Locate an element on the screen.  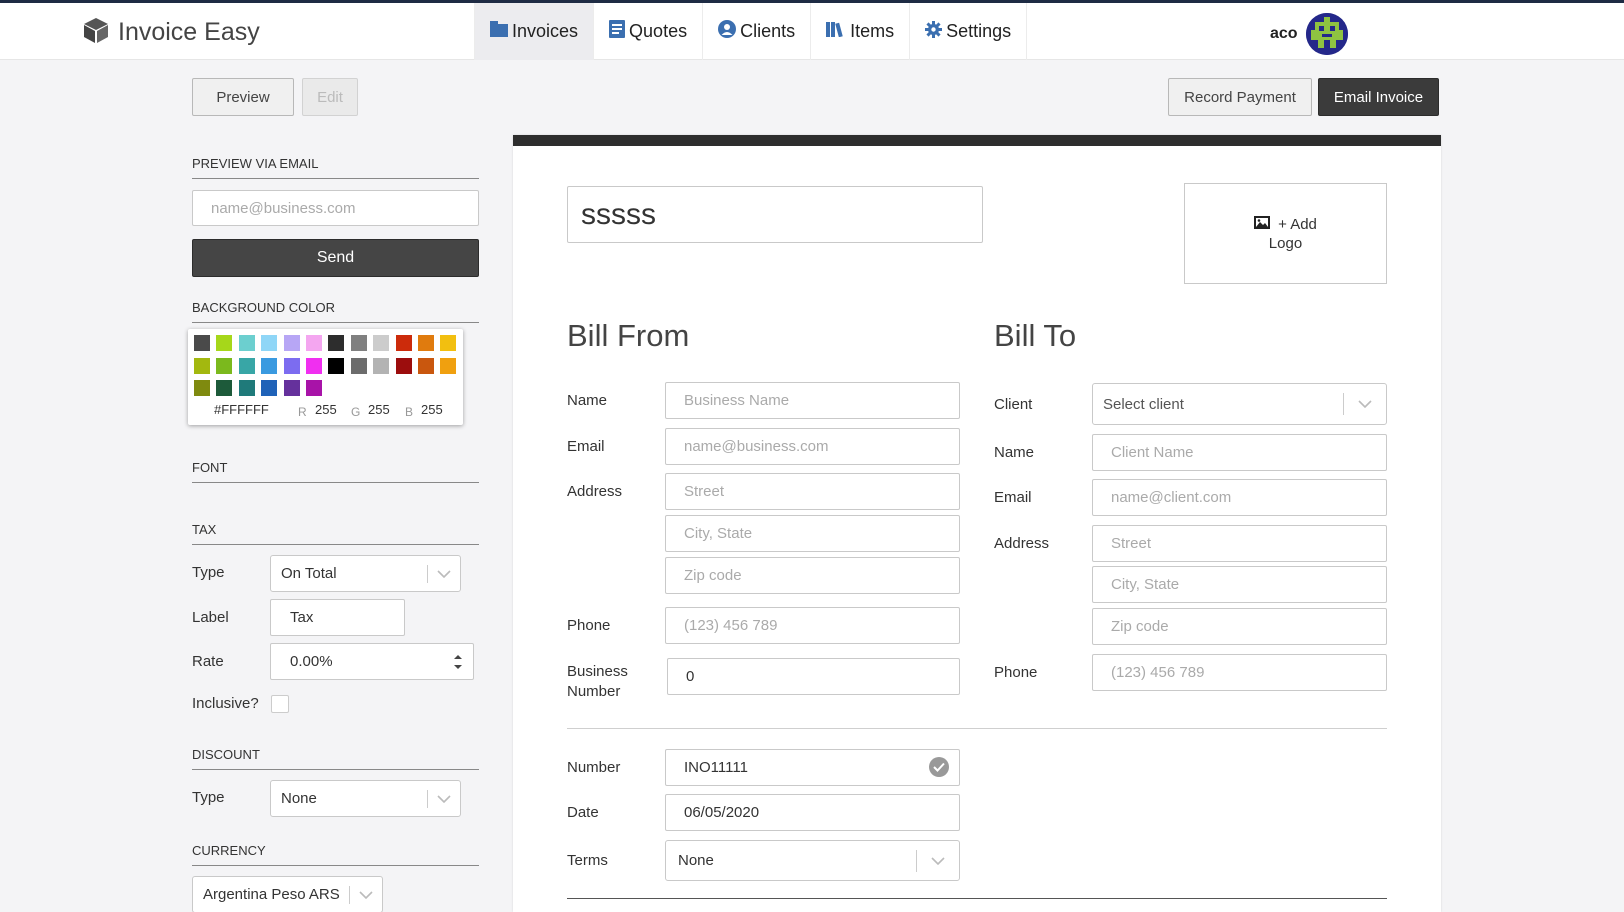
from-phone-label: Phone is located at coordinates (589, 625).